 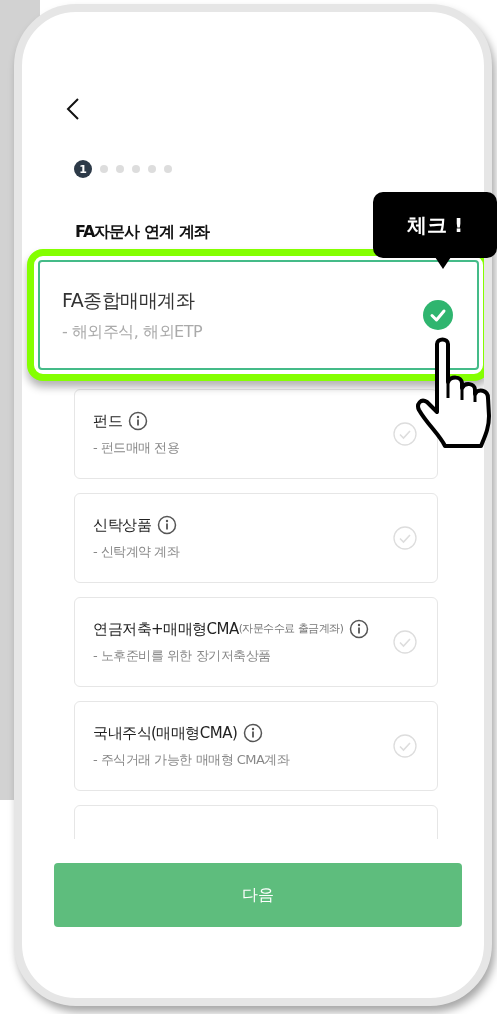 I want to click on account-note: (자문수수료 출금계좌), so click(x=291, y=628).